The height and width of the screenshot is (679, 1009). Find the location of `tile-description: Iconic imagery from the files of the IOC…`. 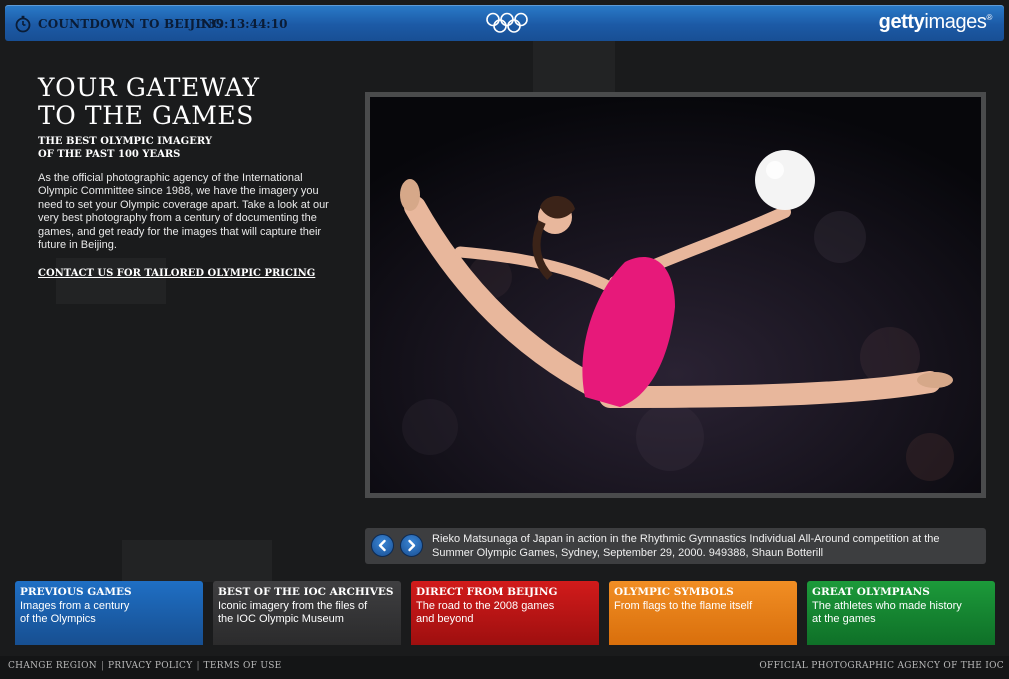

tile-description: Iconic imagery from the files of the IOC… is located at coordinates (293, 612).